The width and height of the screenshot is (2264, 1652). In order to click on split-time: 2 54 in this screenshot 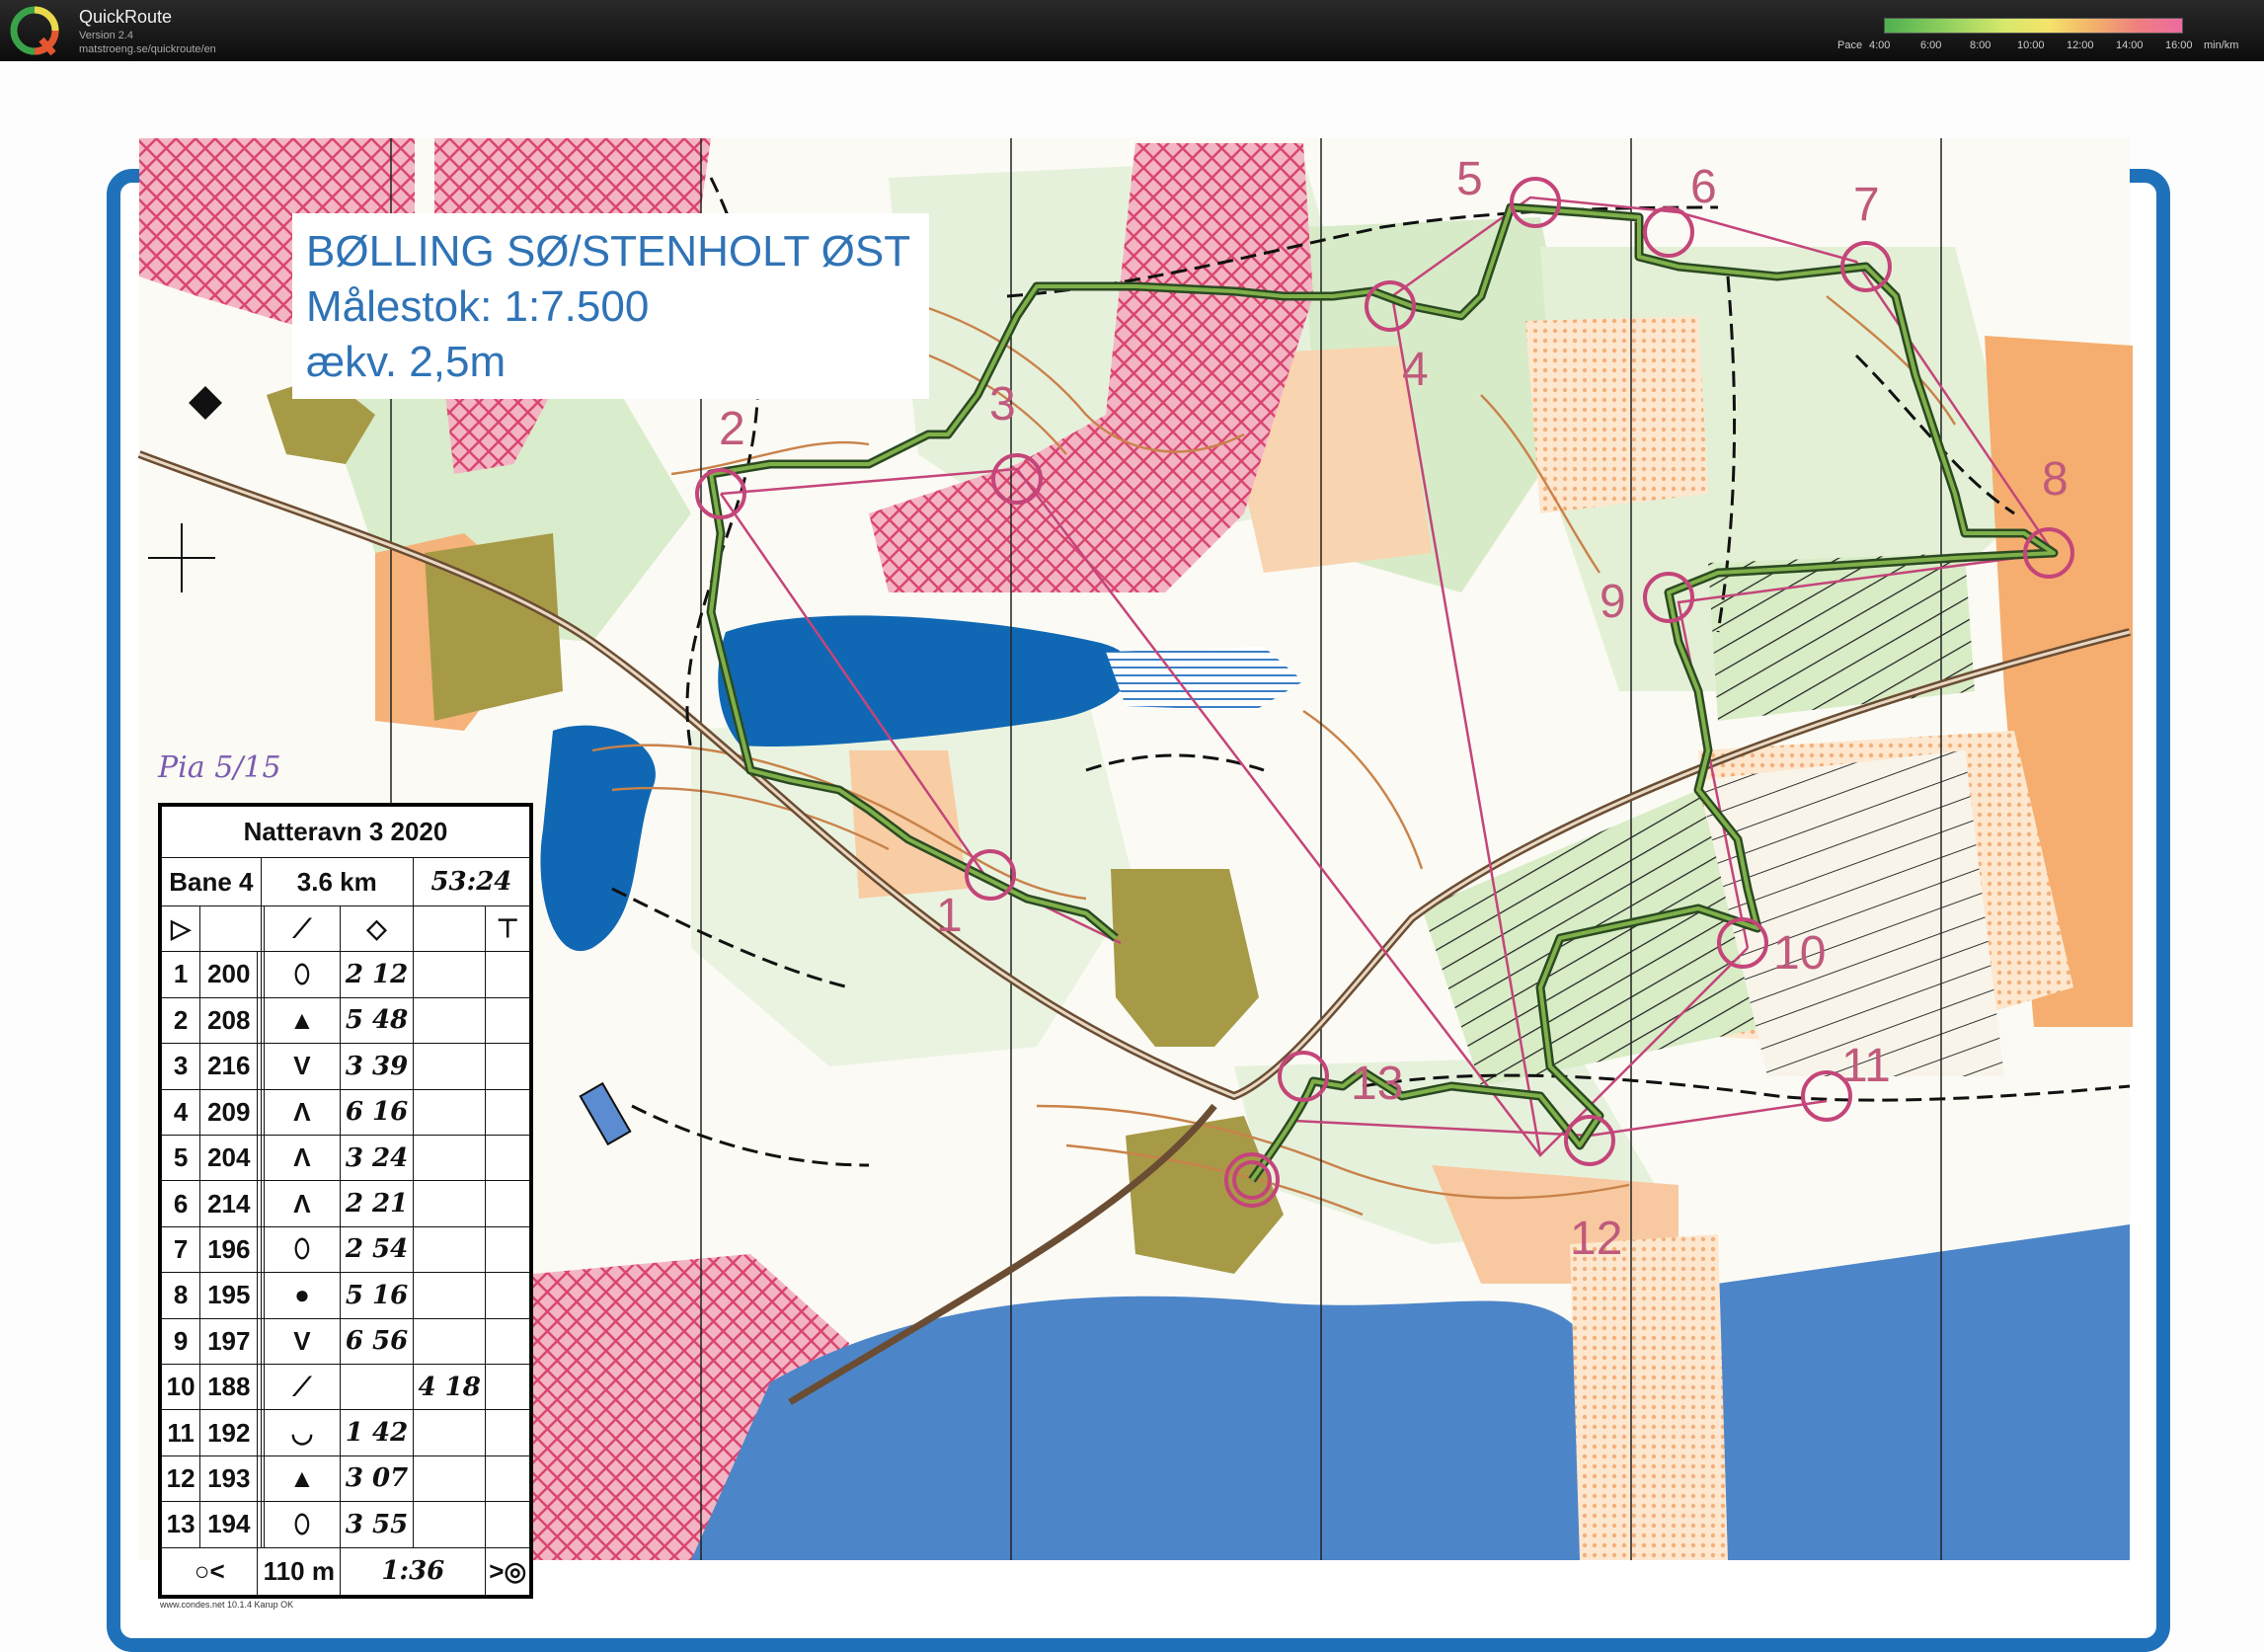, I will do `click(377, 1249)`.